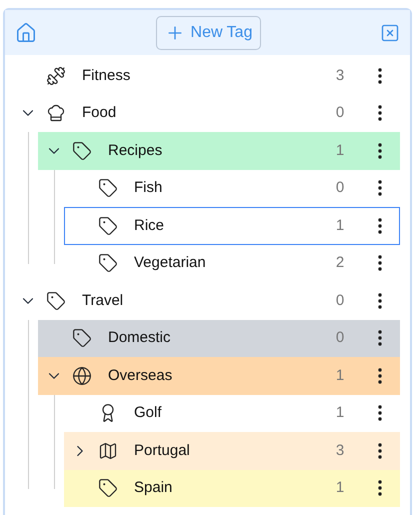 Image resolution: width=415 pixels, height=515 pixels. Describe the element at coordinates (149, 188) in the screenshot. I see `tag-label: Fish` at that location.